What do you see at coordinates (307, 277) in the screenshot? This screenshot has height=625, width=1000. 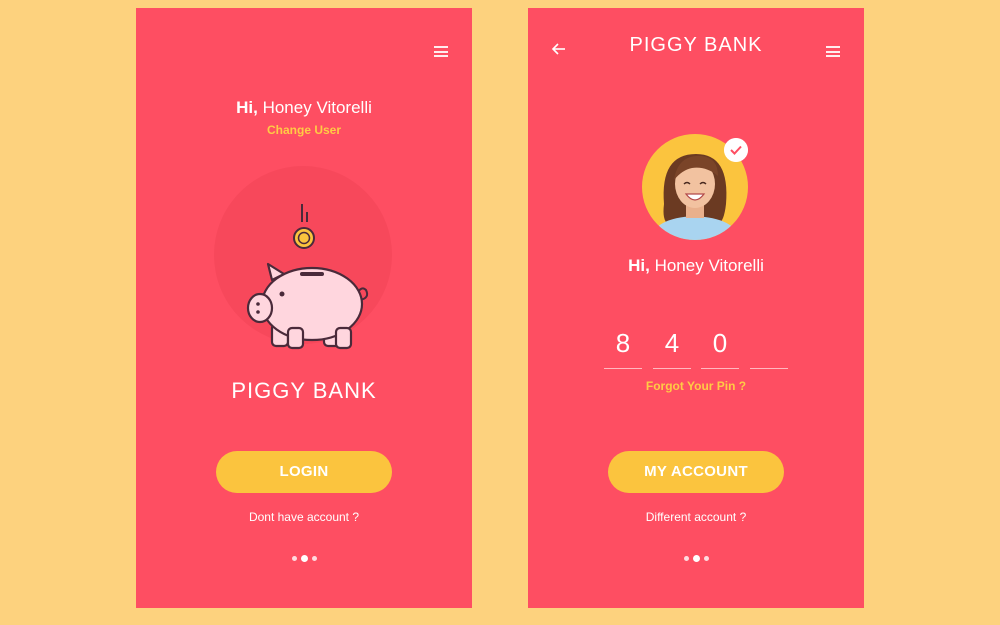 I see `piggy-bank-icon` at bounding box center [307, 277].